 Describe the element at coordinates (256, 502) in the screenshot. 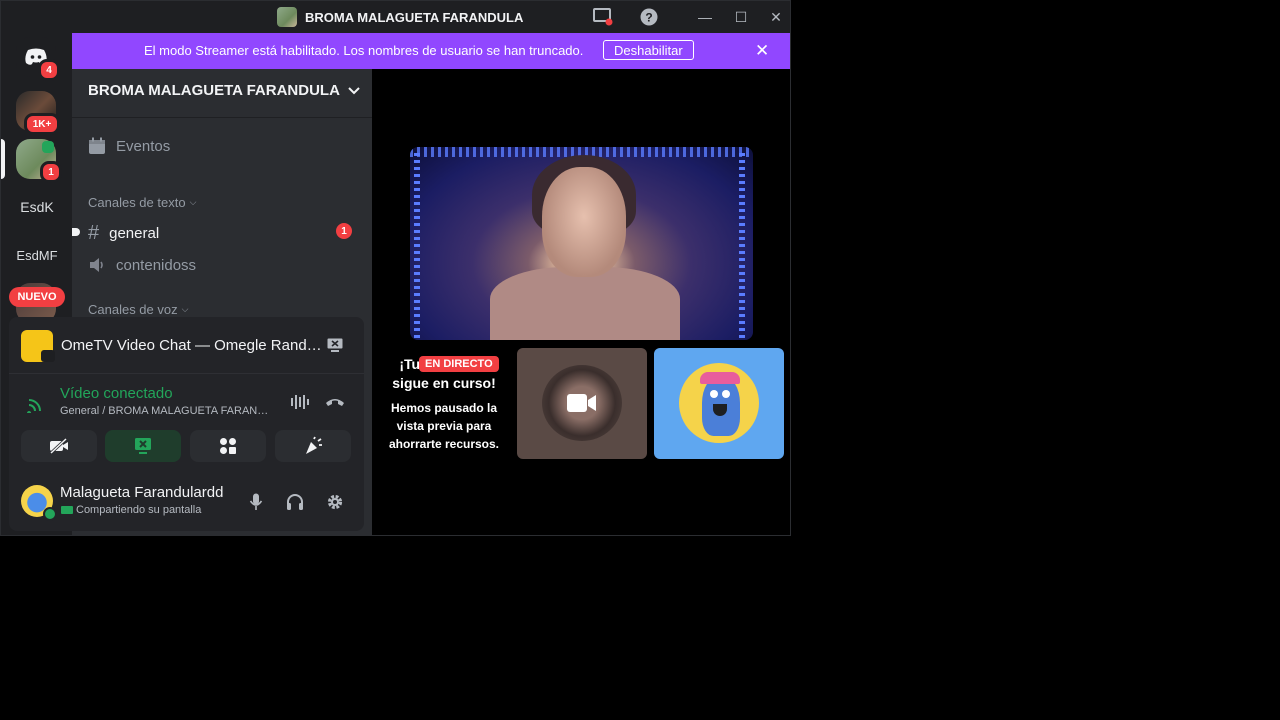

I see `microphone-icon` at that location.